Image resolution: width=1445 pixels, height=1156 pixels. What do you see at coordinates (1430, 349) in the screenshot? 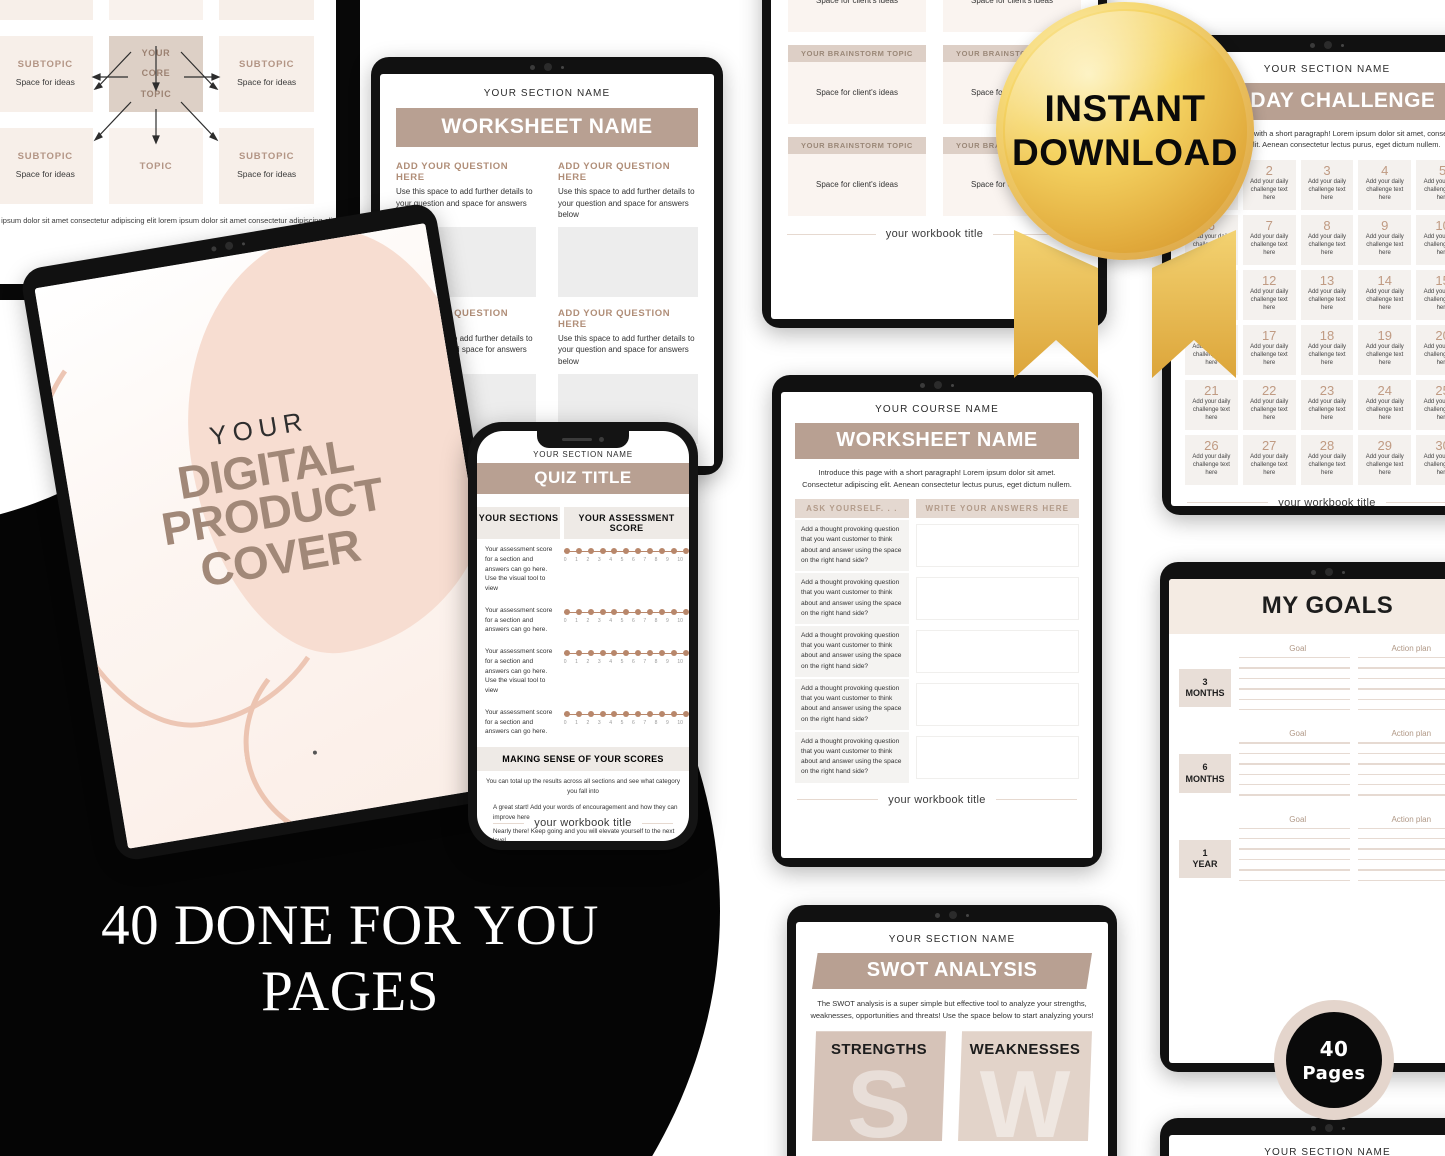
I see `challenge-day-cell: 20Add your daily challenge text here` at bounding box center [1430, 349].